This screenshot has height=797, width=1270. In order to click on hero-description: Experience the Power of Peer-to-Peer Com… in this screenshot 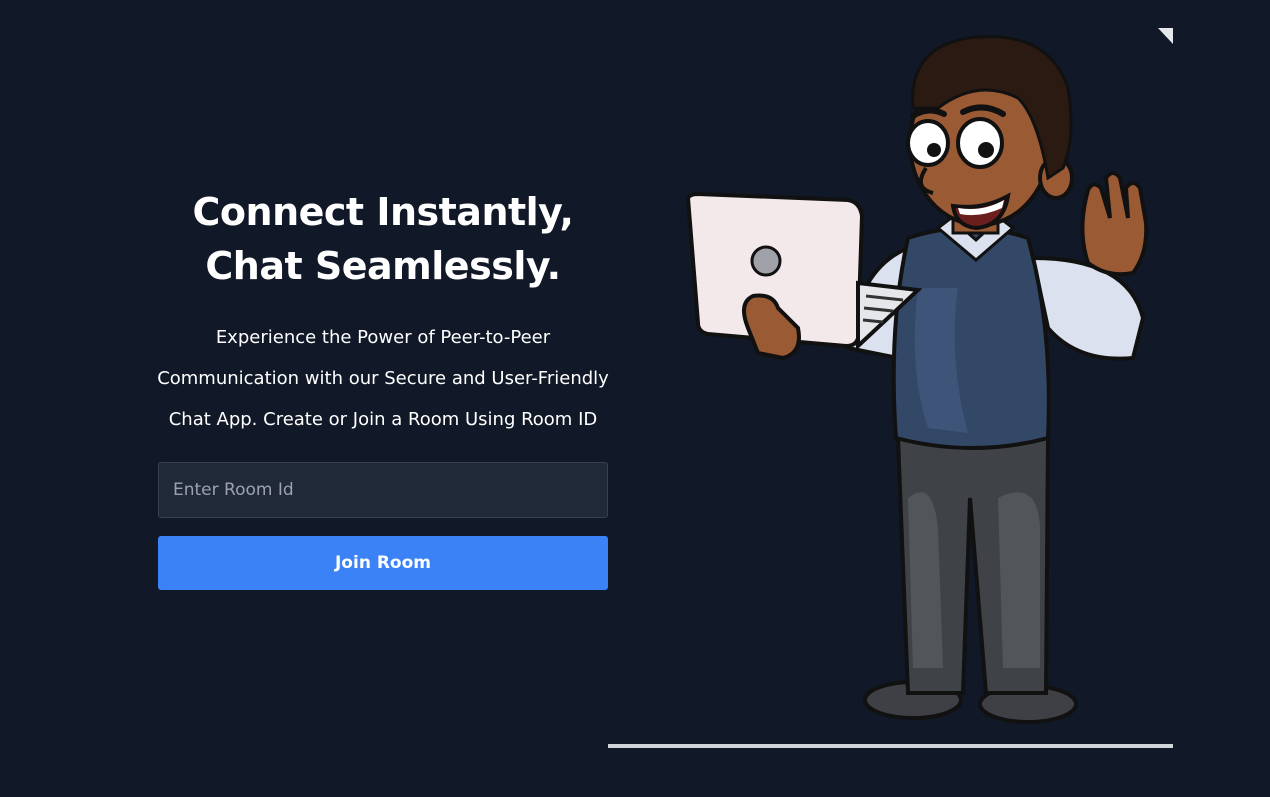, I will do `click(383, 378)`.